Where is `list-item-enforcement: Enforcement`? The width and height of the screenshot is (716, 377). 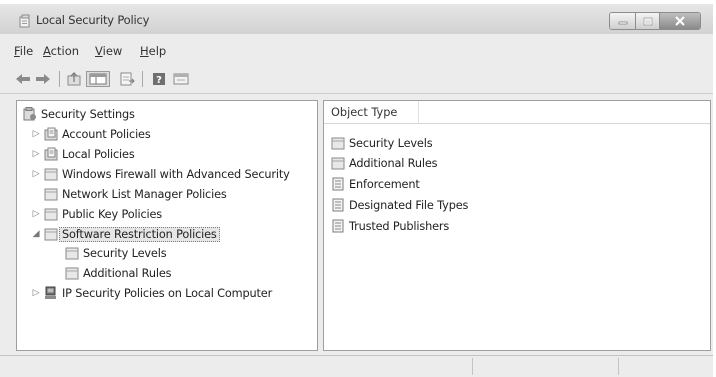
list-item-enforcement: Enforcement is located at coordinates (375, 184).